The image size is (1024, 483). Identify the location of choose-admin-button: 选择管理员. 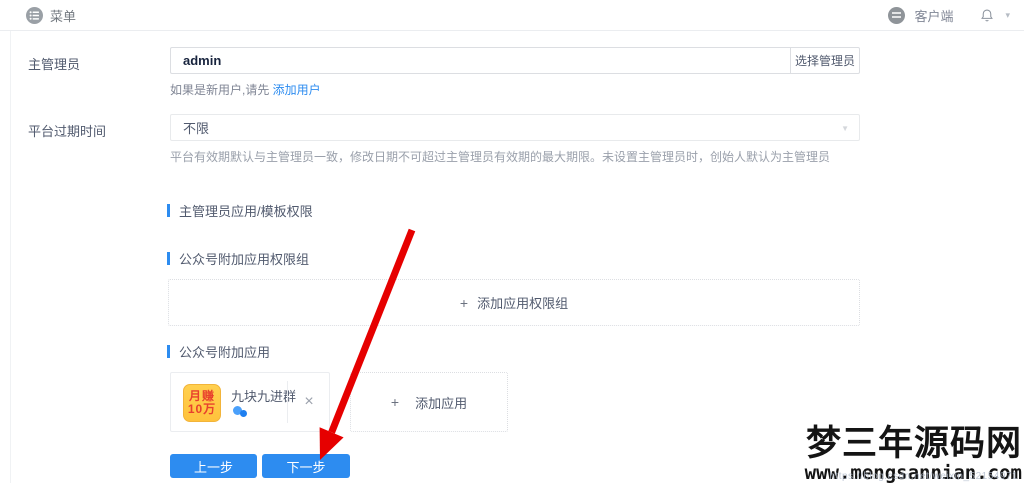
(825, 60).